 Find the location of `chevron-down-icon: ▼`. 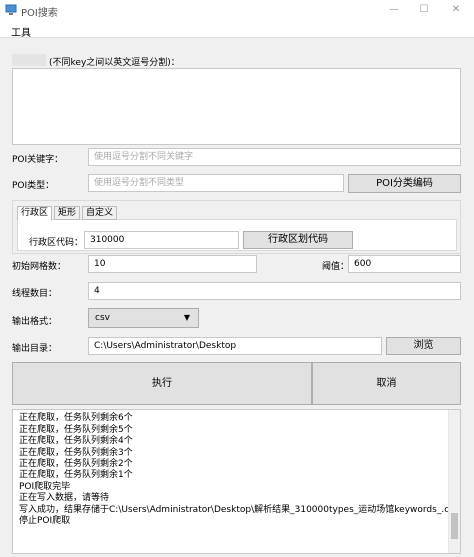

chevron-down-icon: ▼ is located at coordinates (186, 317).